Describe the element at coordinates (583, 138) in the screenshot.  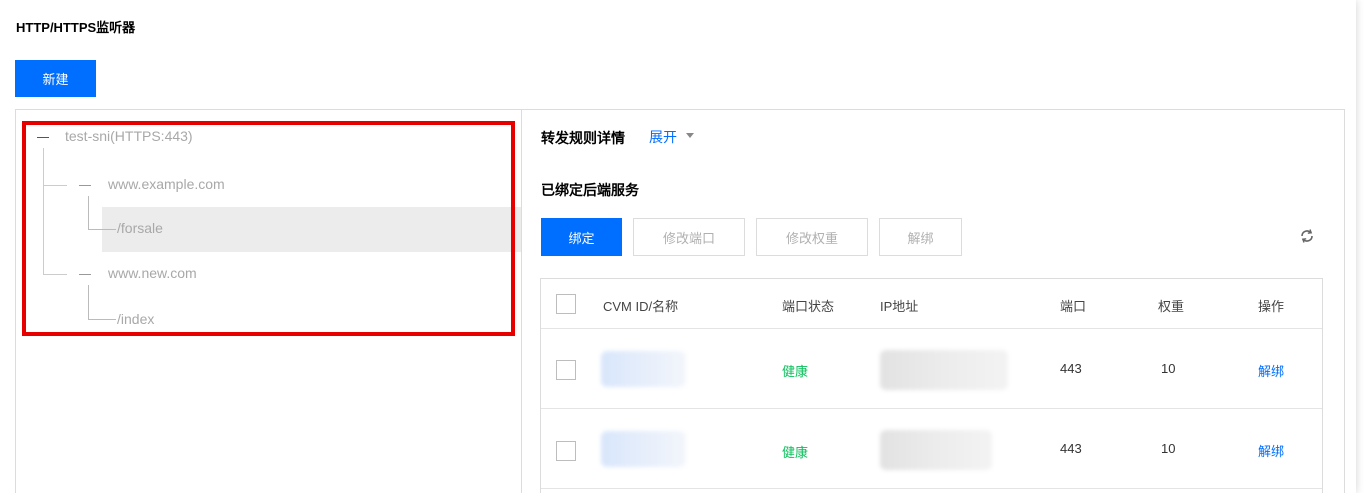
I see `rule-detail-title: 转发规则详情` at that location.